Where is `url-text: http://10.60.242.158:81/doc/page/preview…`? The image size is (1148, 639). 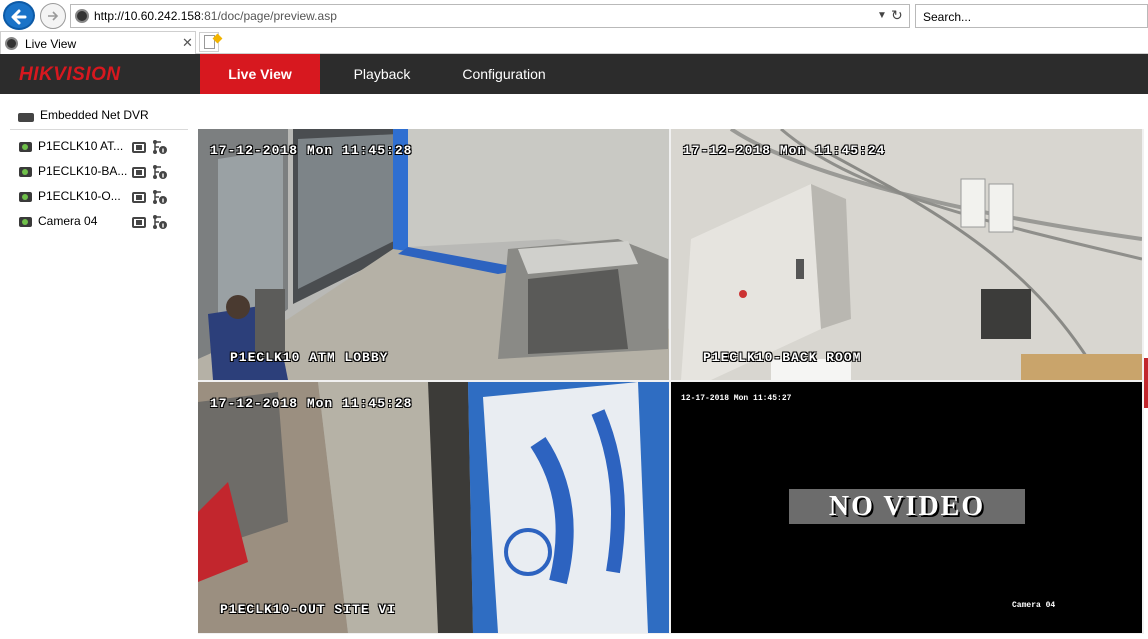
url-text: http://10.60.242.158:81/doc/page/preview… is located at coordinates (215, 16).